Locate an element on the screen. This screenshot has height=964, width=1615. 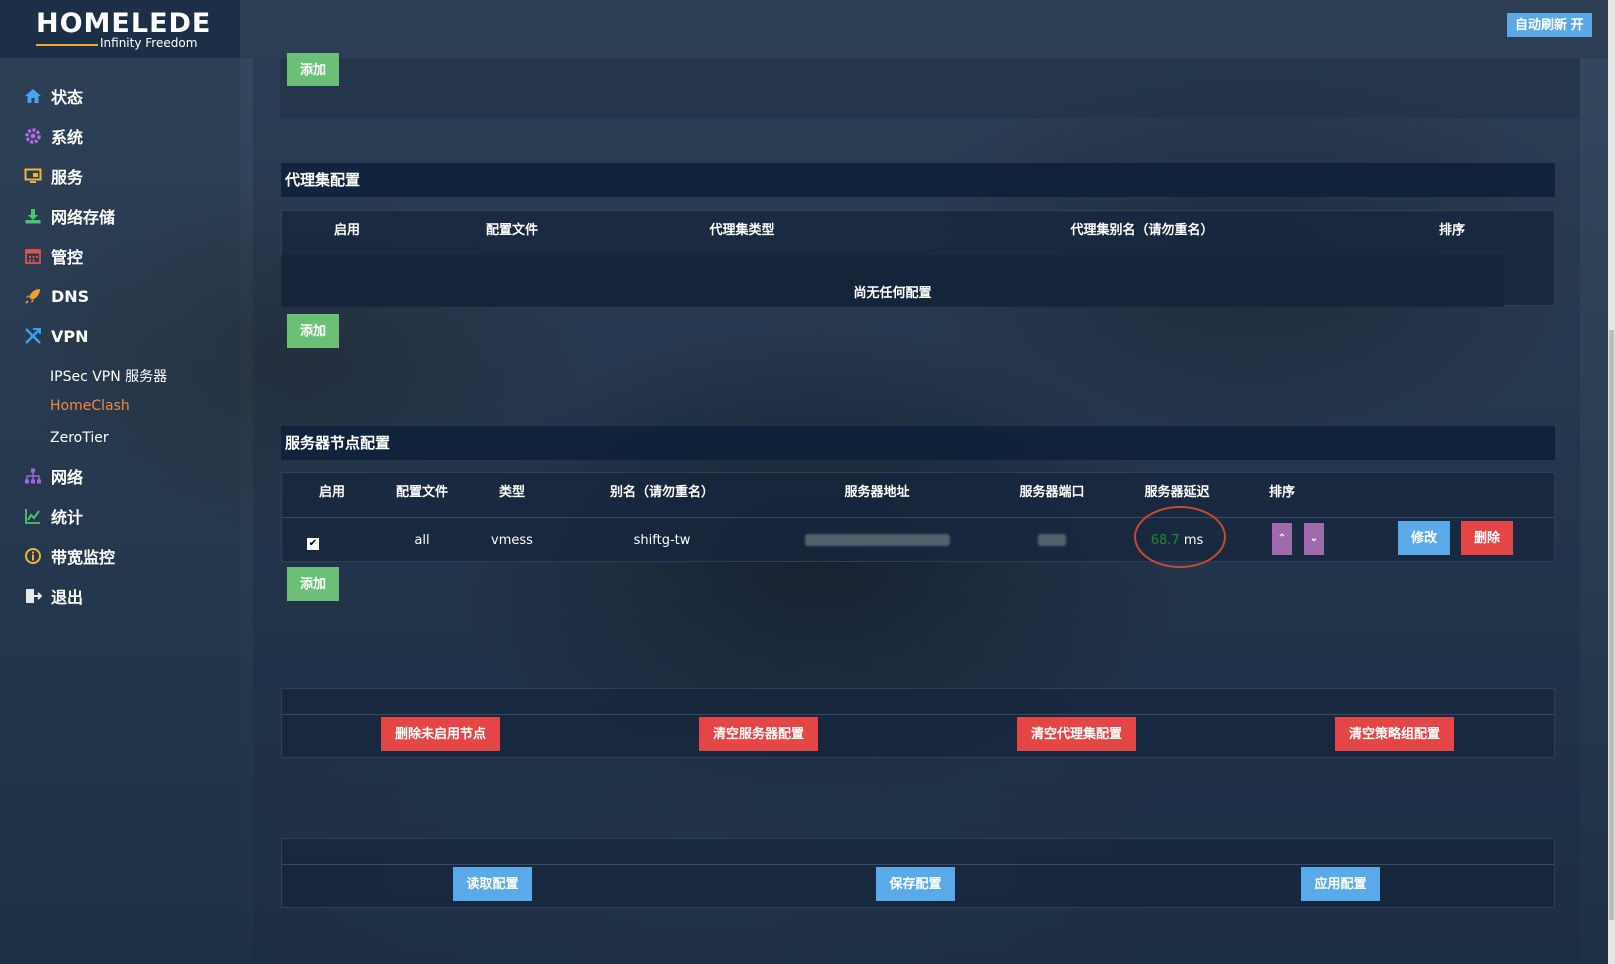
column-header: 类型 is located at coordinates (511, 492).